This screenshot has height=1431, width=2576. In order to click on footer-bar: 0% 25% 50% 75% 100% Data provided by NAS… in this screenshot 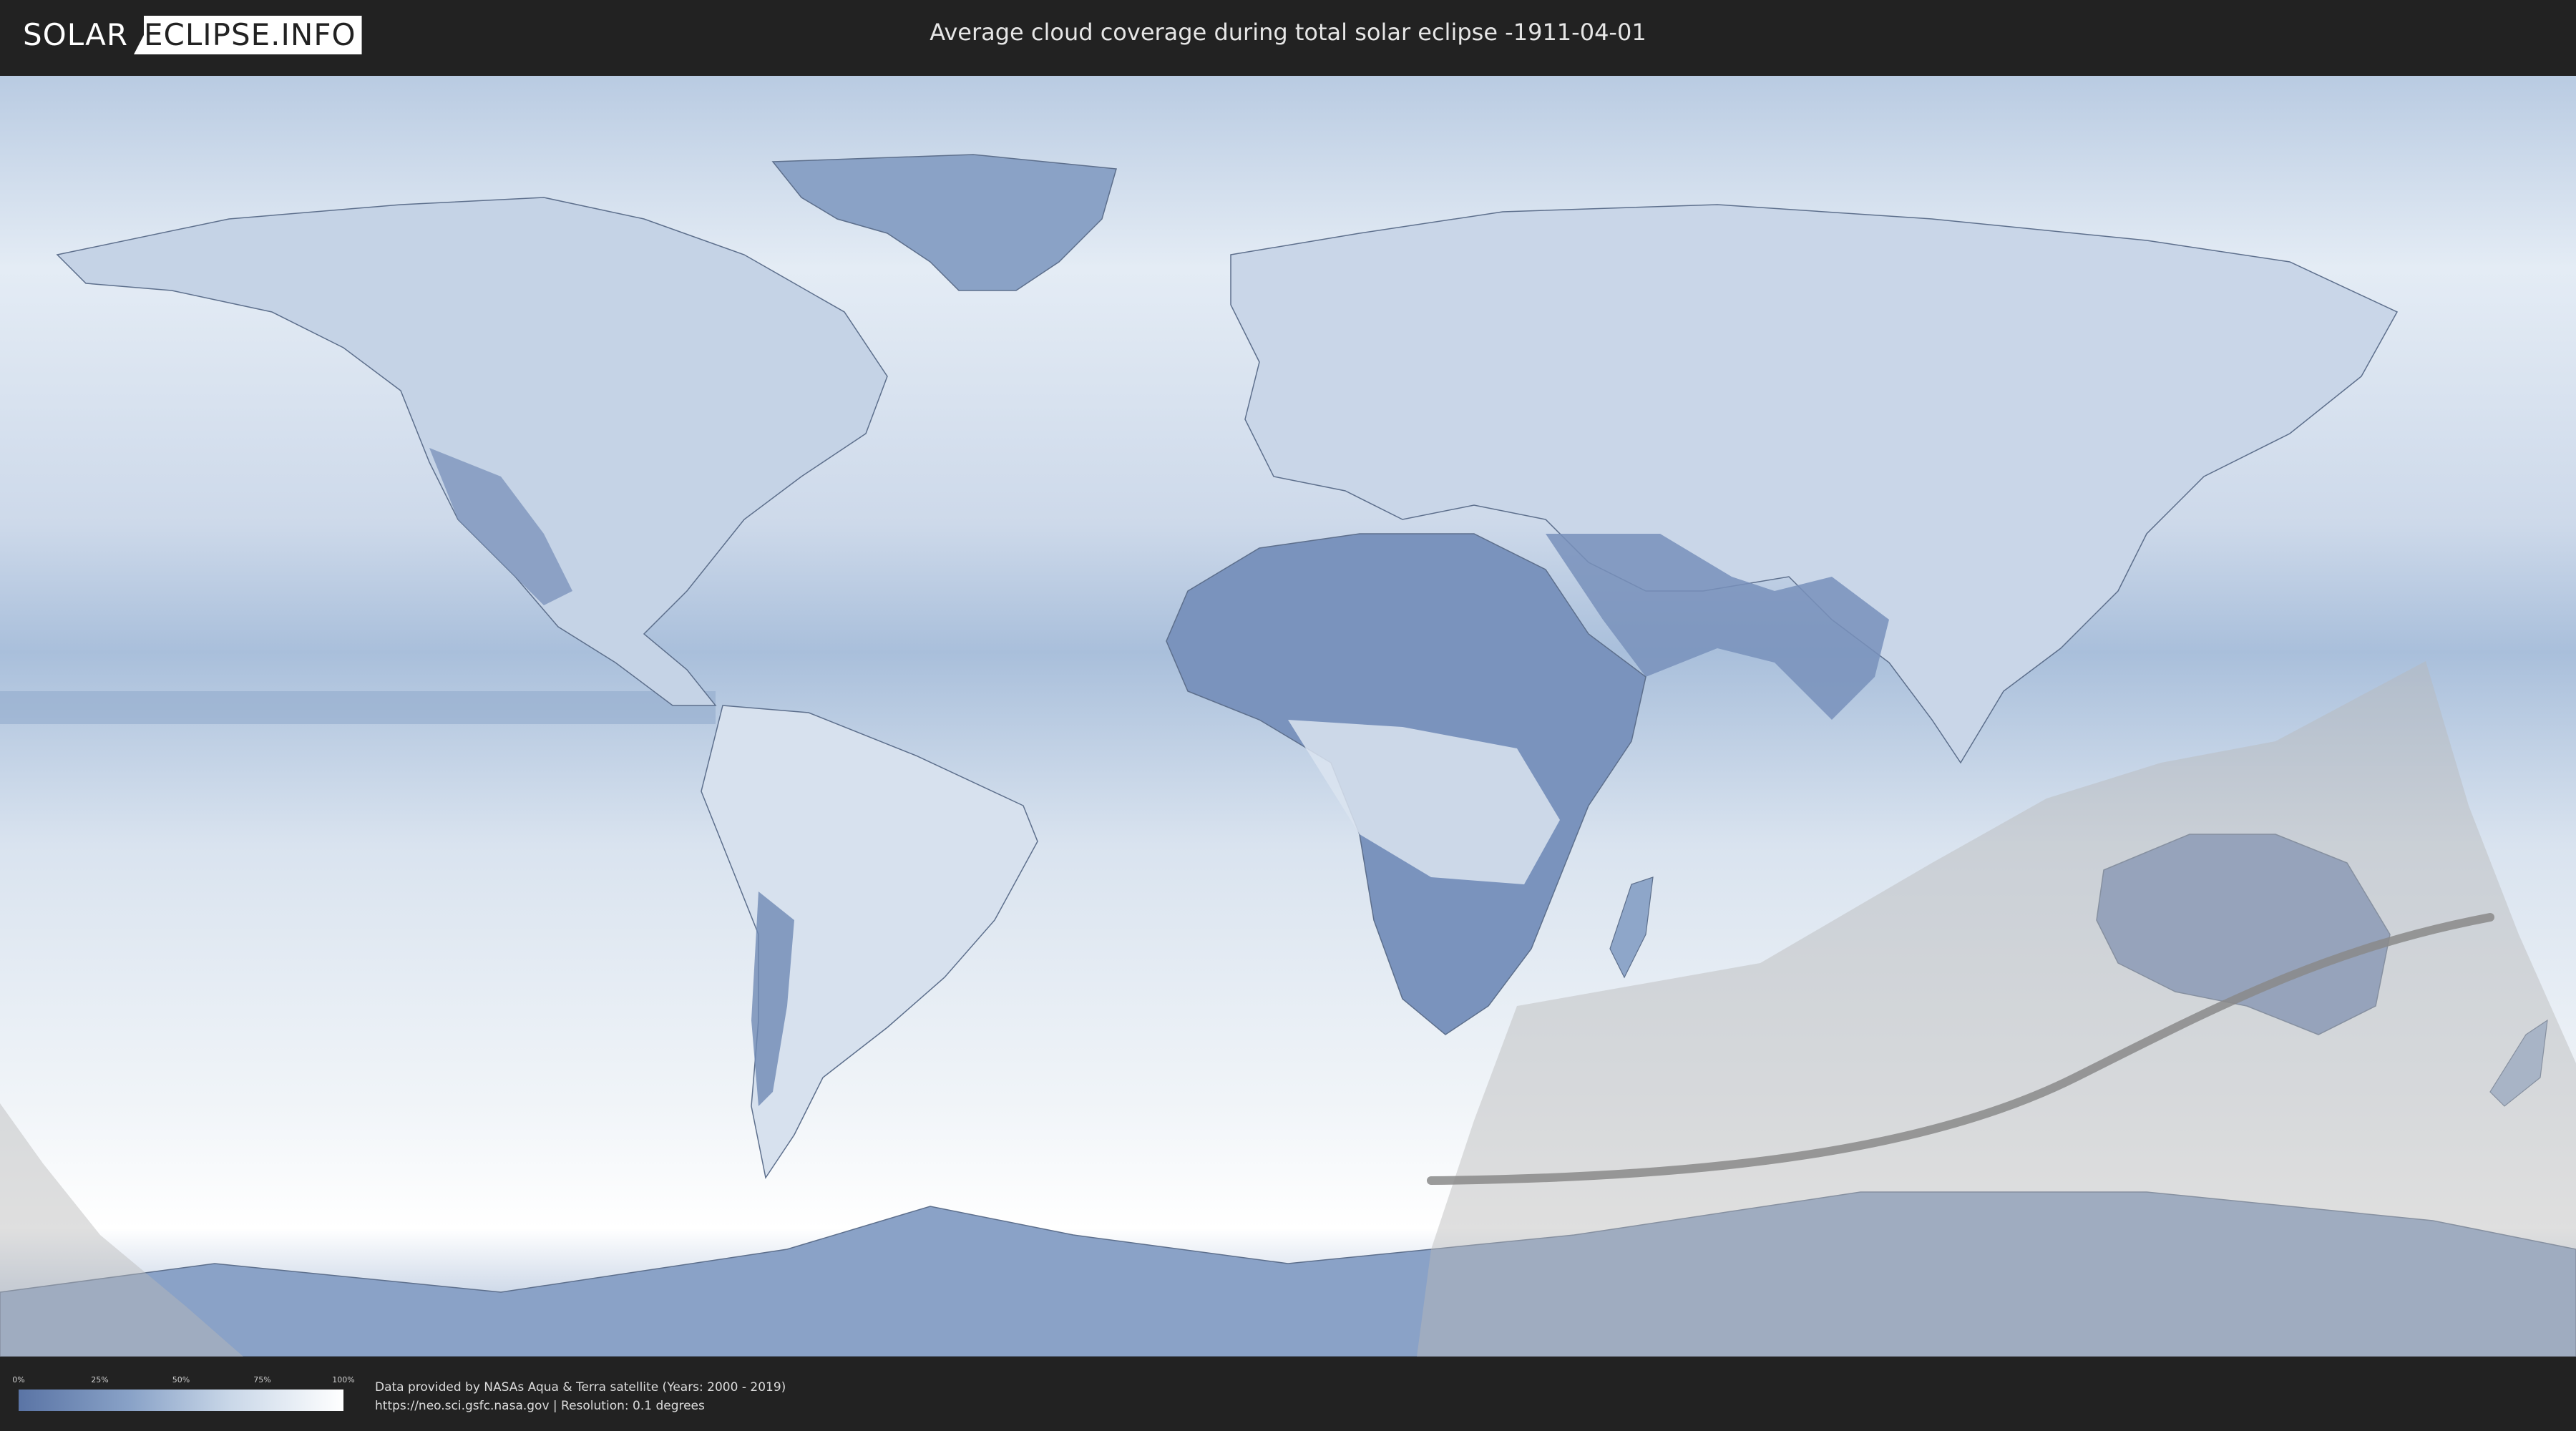, I will do `click(1288, 1394)`.